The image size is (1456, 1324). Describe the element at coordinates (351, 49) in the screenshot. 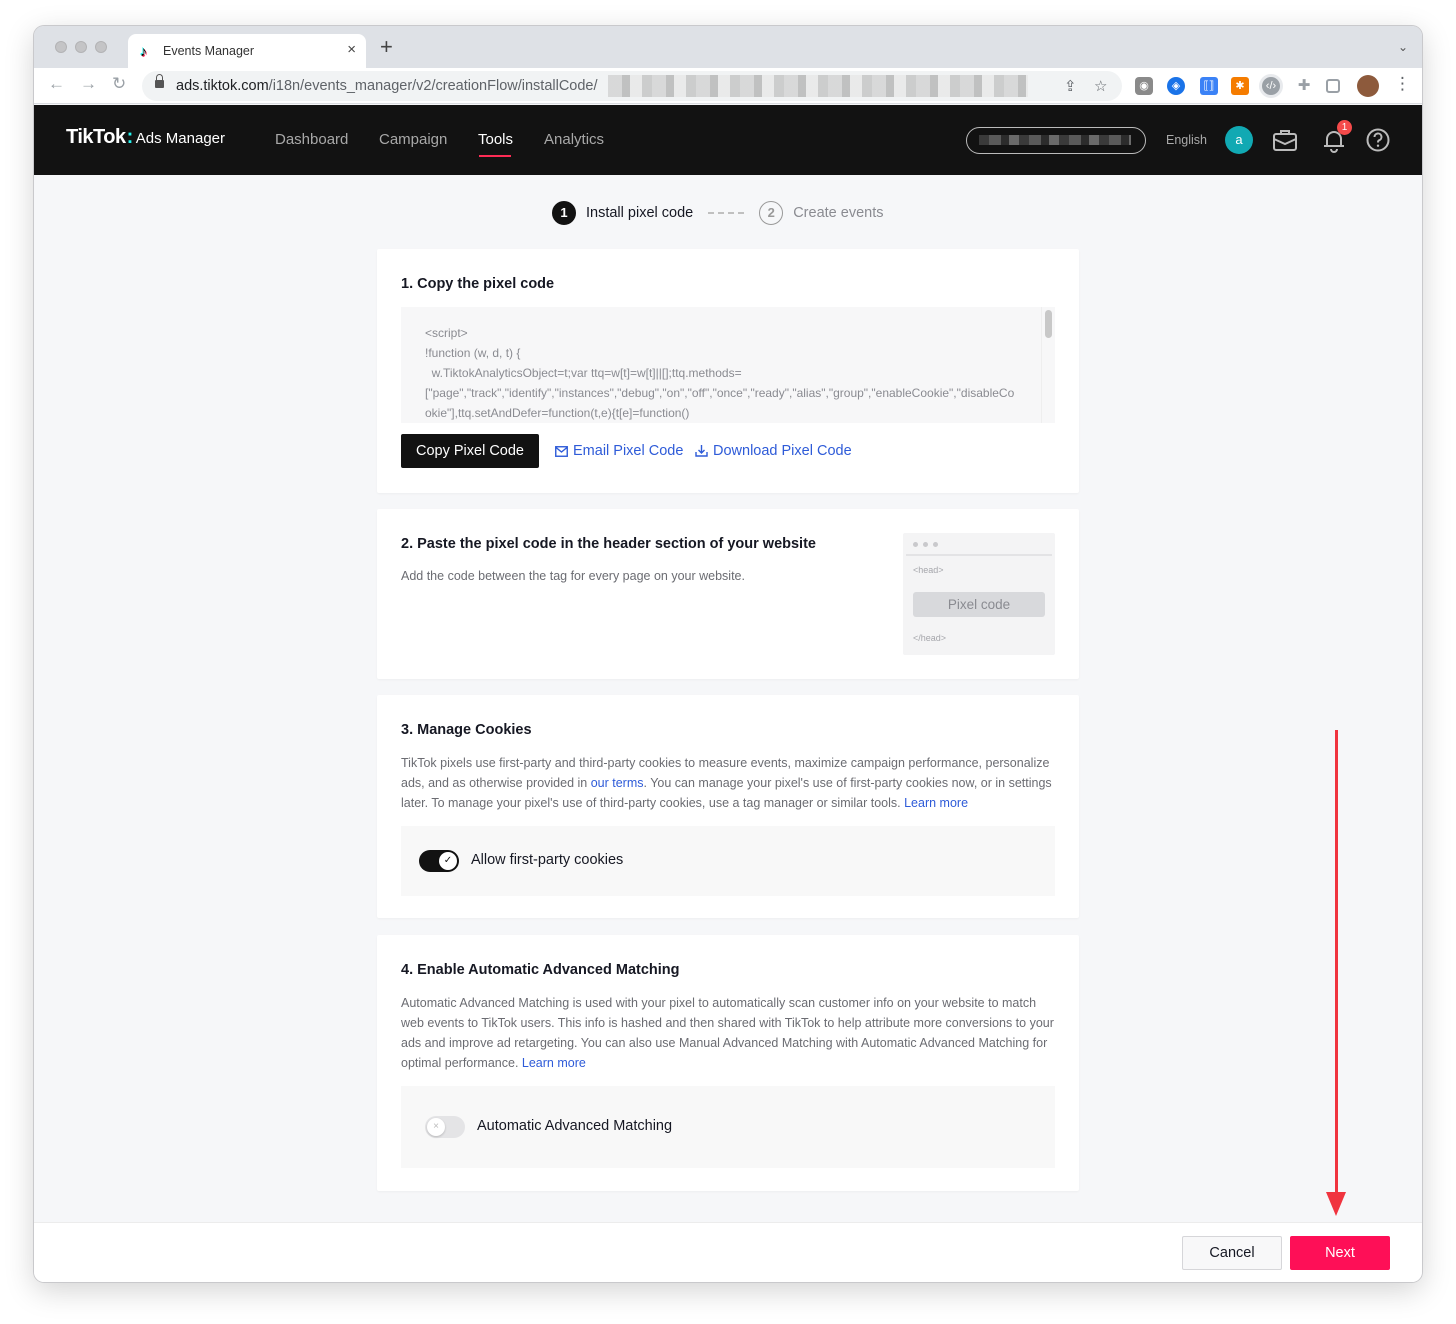

I see `close-tab-icon: ×` at that location.